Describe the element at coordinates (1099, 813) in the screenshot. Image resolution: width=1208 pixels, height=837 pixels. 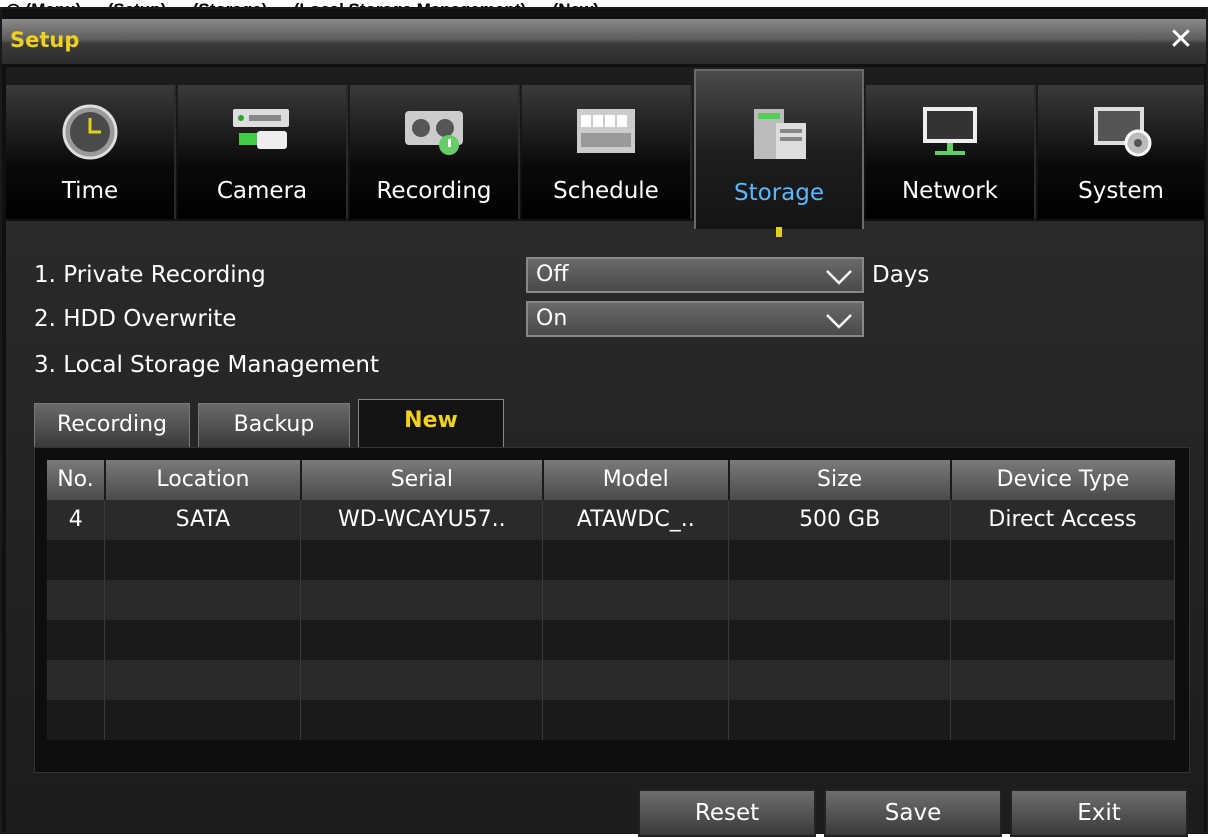
I see `exit-button: Exit` at that location.